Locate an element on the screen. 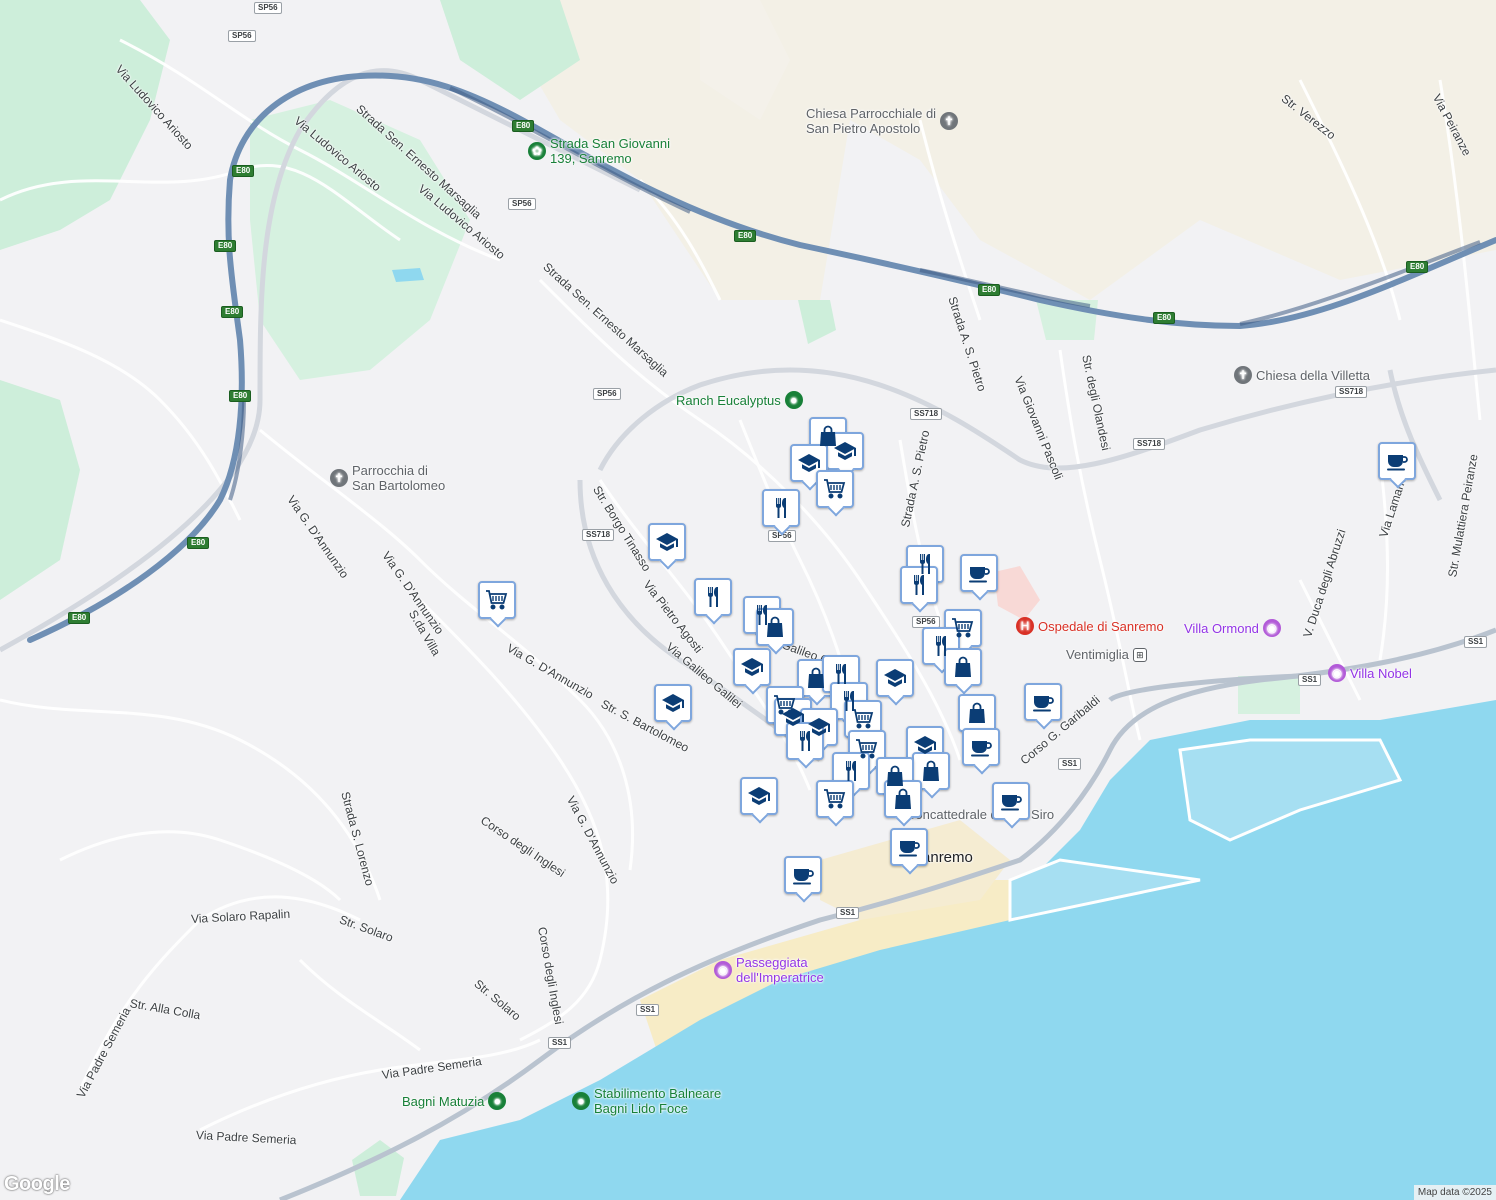 The image size is (1496, 1200). poi-name: Ospedale di Sanremo is located at coordinates (1101, 626).